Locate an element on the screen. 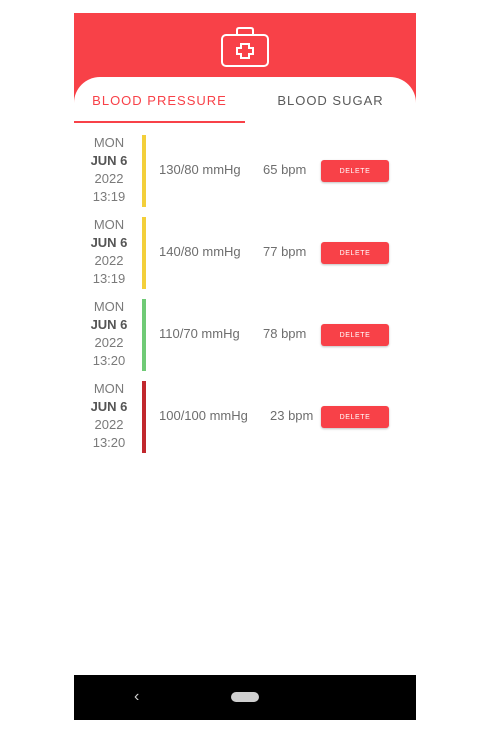 This screenshot has width=493, height=739. entry-pulse: 23 bpm is located at coordinates (292, 415).